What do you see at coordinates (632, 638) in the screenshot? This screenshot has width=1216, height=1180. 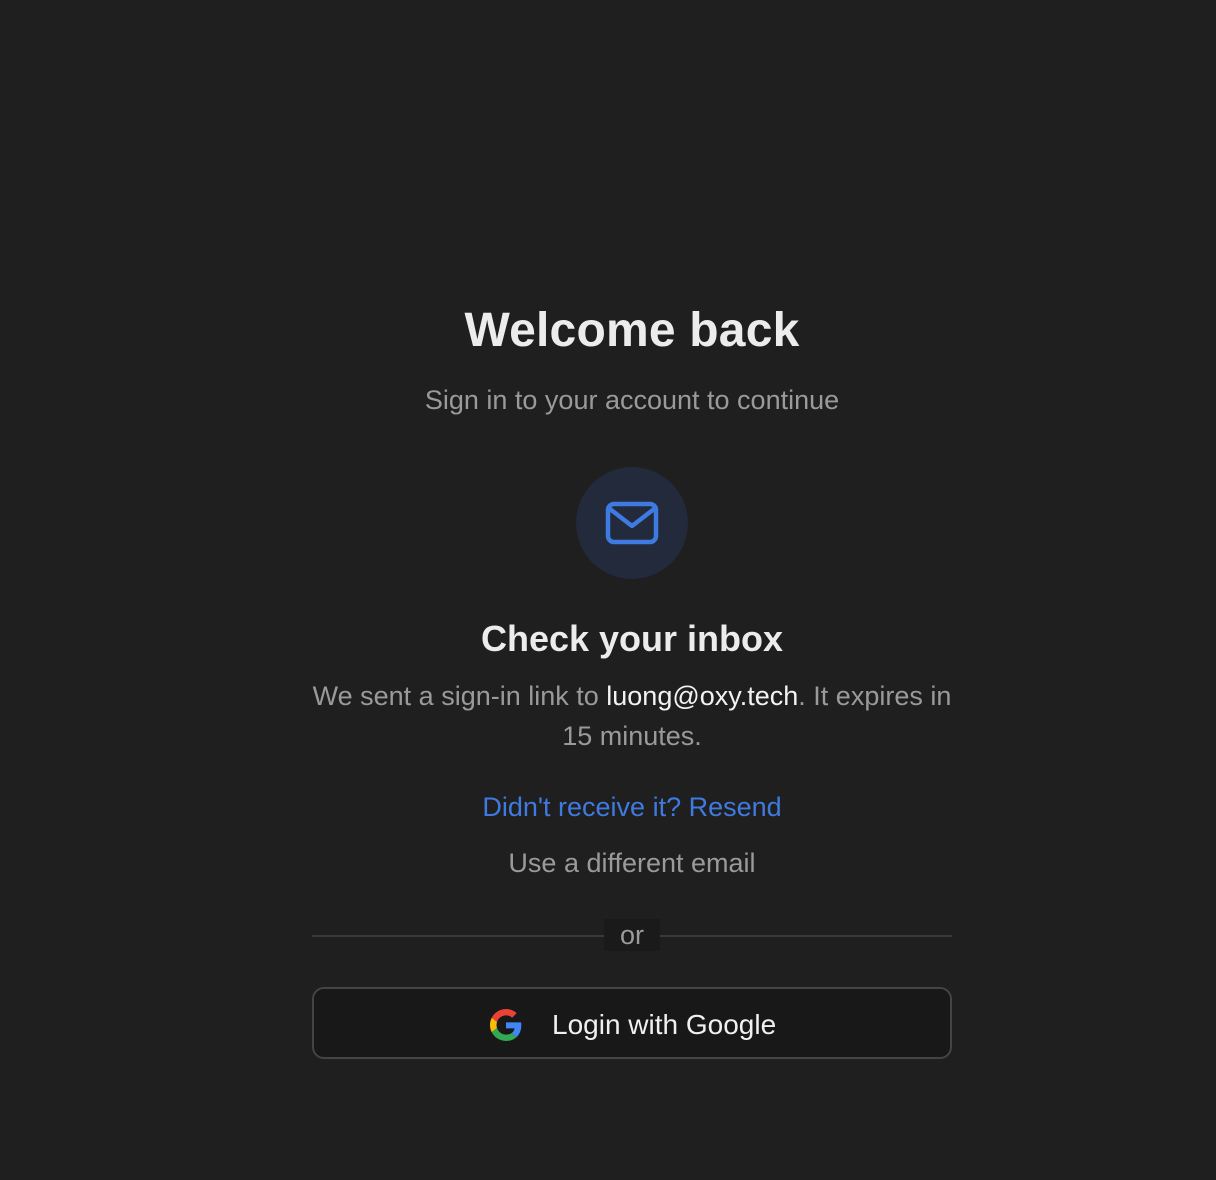 I see `inbox-title: Check your inbox` at bounding box center [632, 638].